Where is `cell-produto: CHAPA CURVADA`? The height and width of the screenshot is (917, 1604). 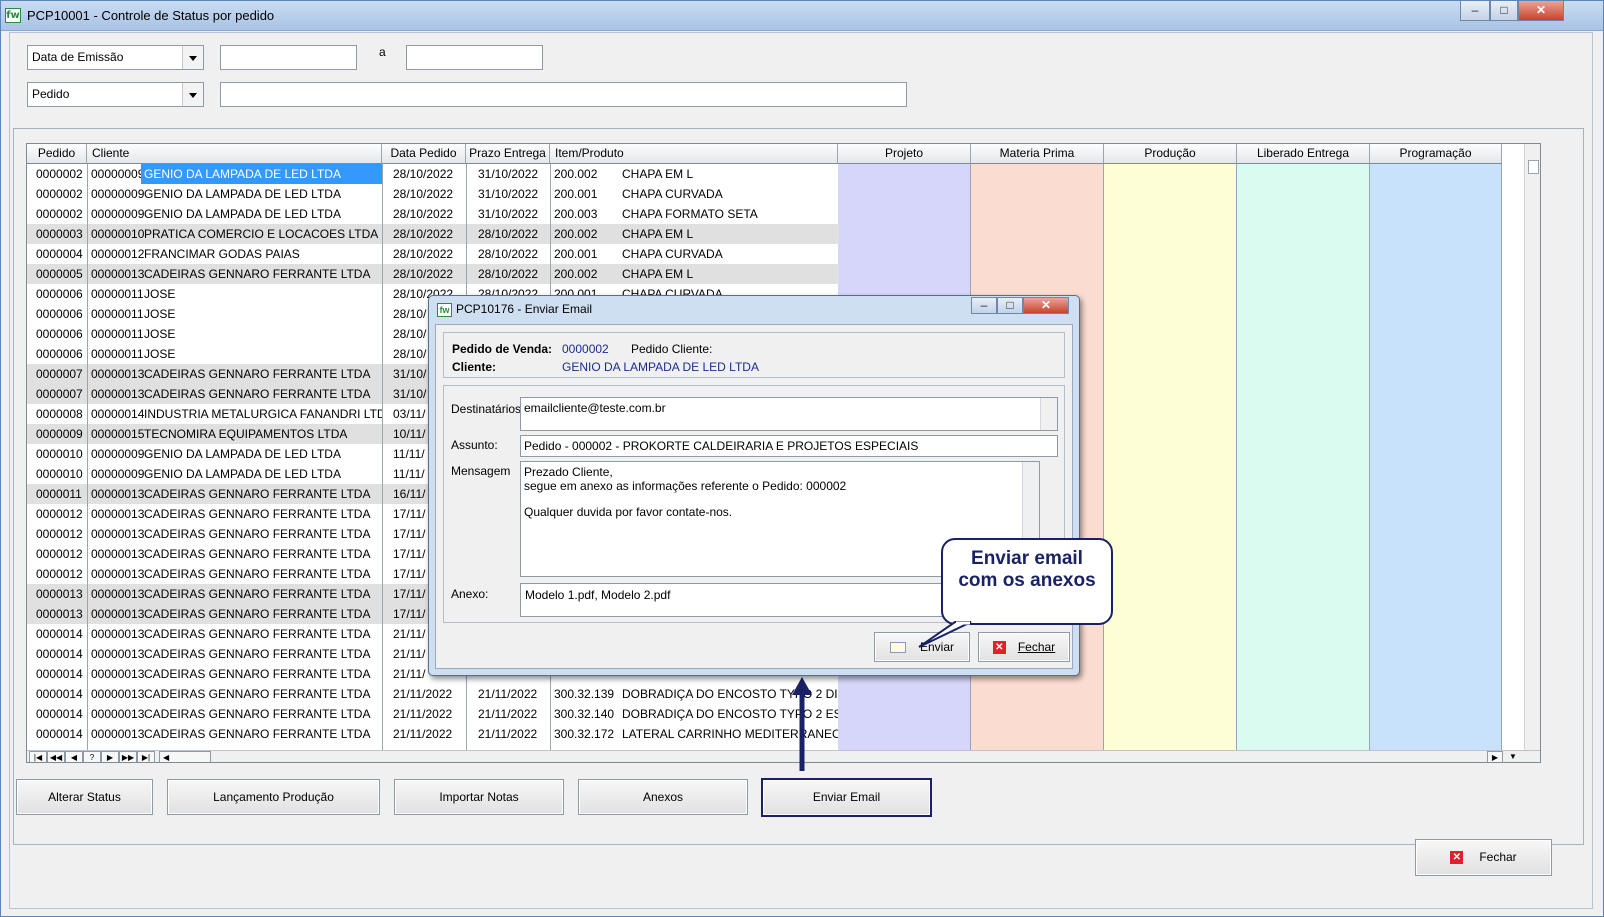
cell-produto: CHAPA CURVADA is located at coordinates (672, 194).